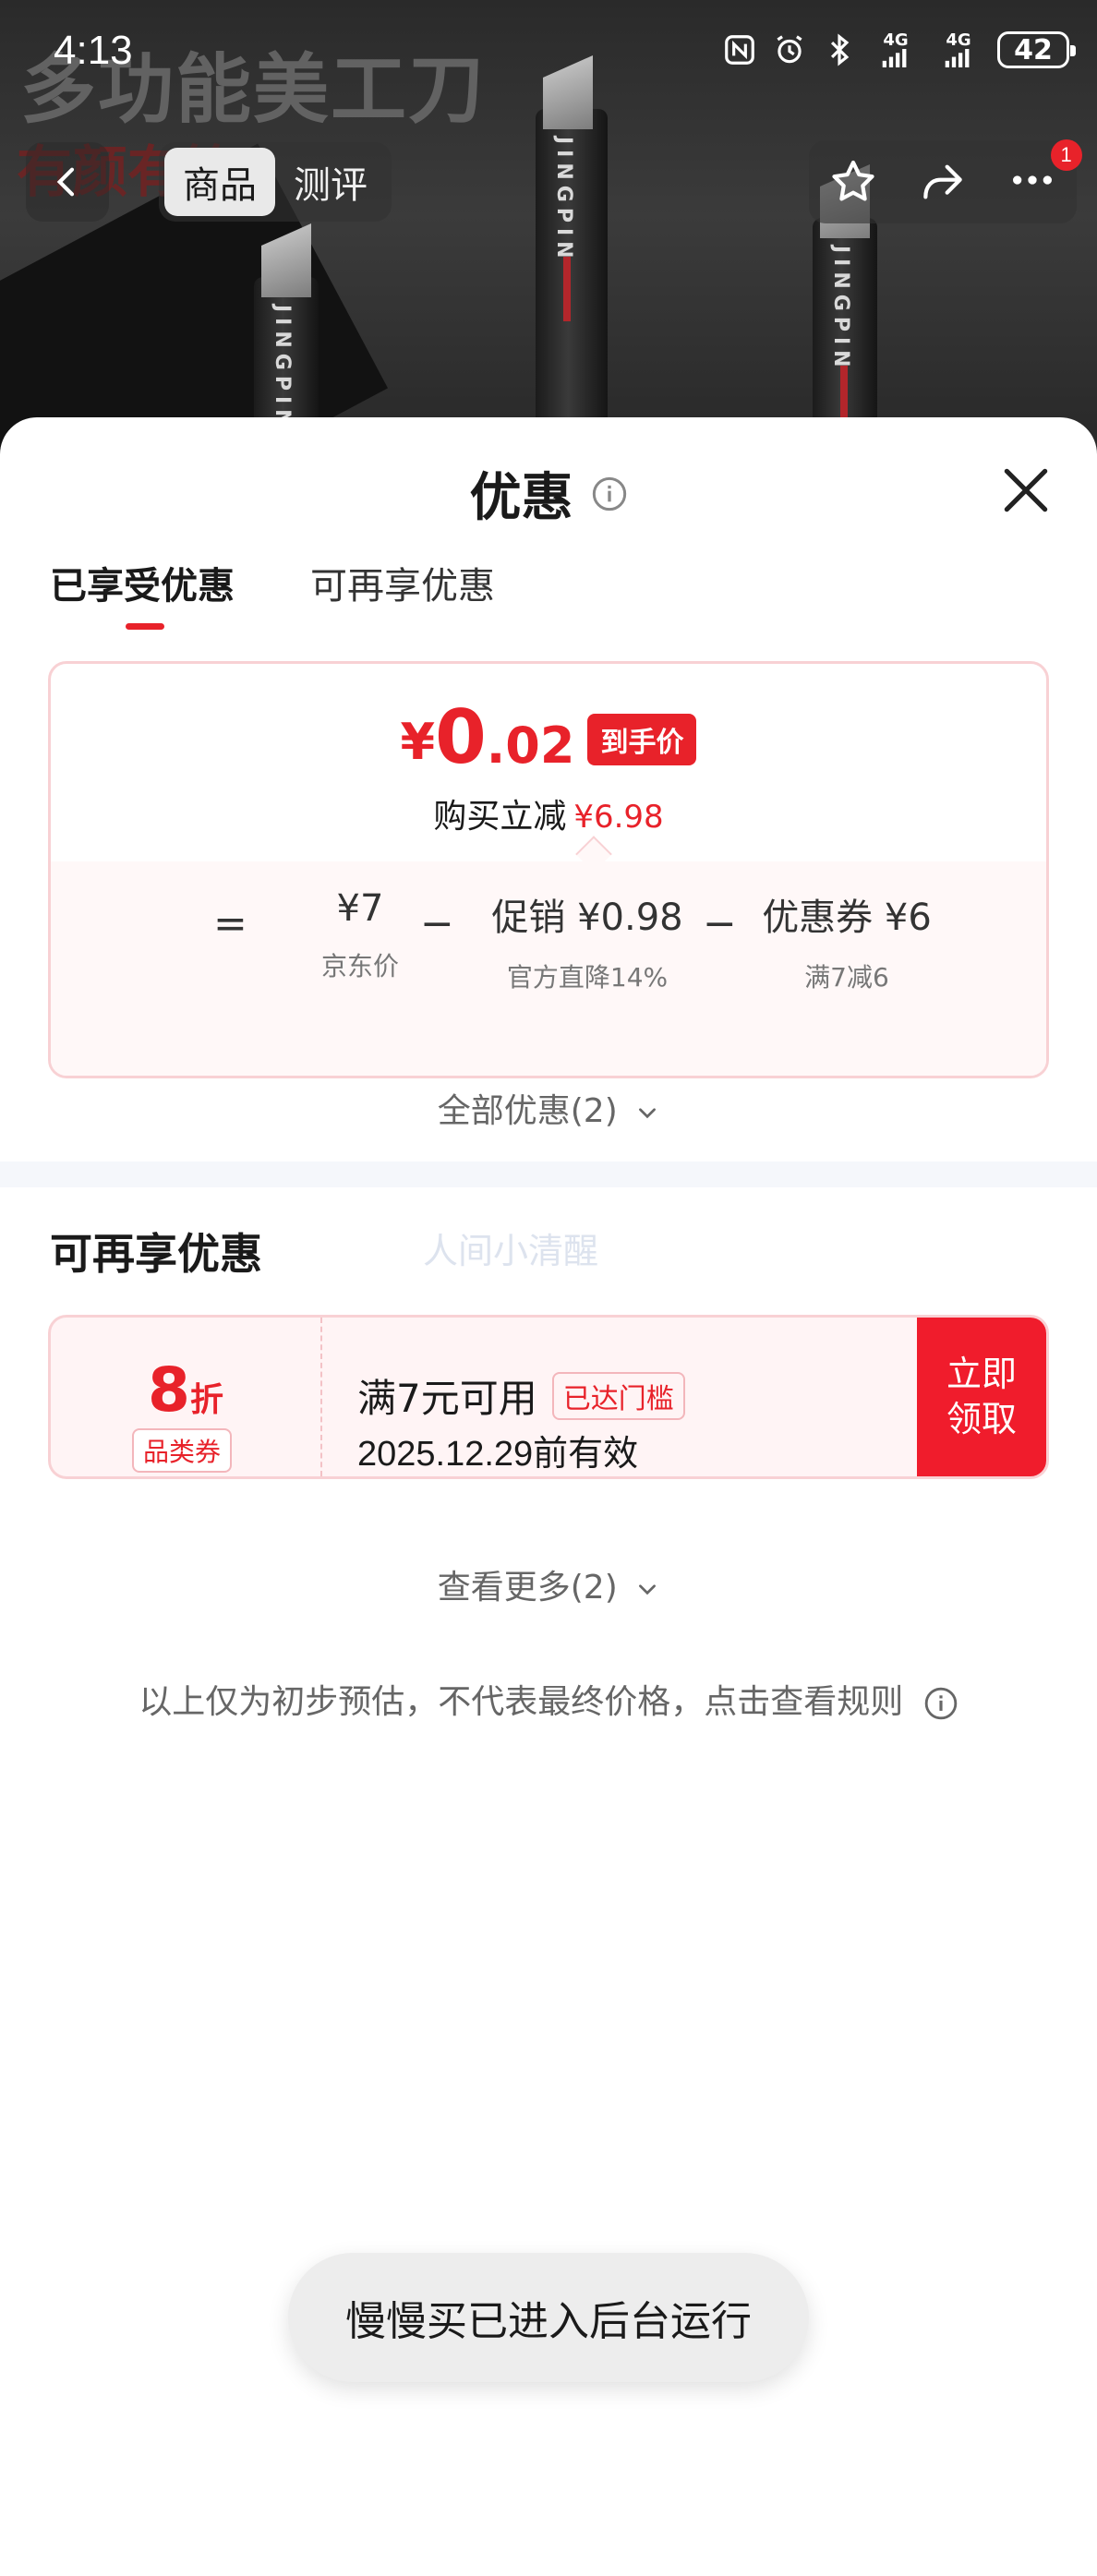  Describe the element at coordinates (853, 182) in the screenshot. I see `favorite-star-icon` at that location.